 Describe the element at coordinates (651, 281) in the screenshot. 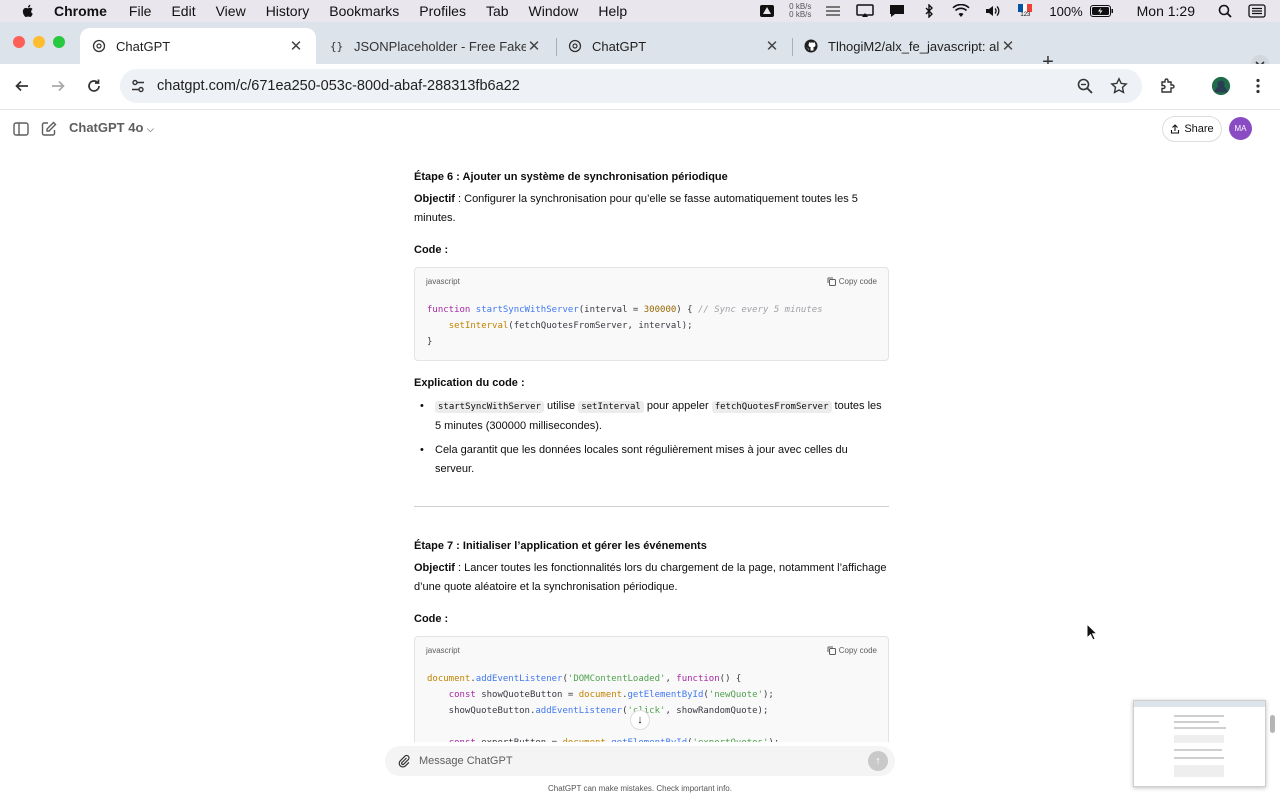

I see `code-block-header: javascript Copy code` at that location.